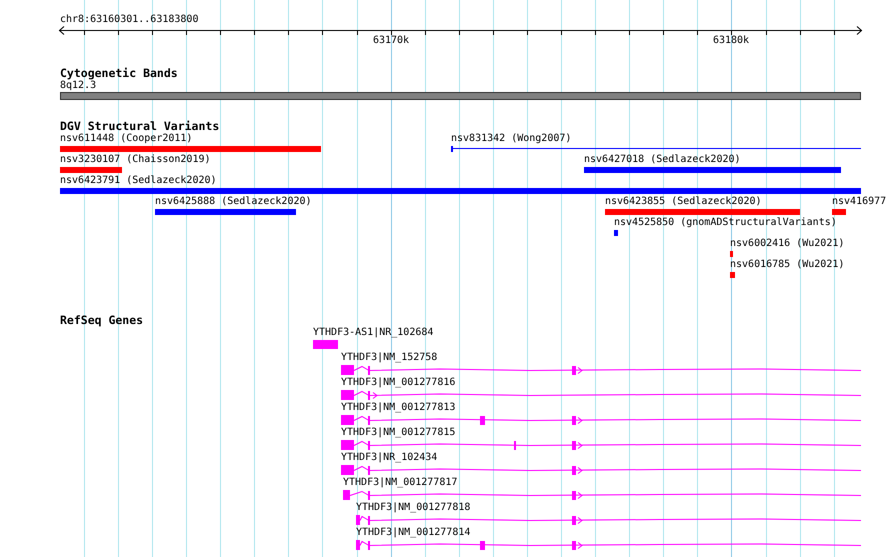  What do you see at coordinates (325, 344) in the screenshot?
I see `gene-block` at bounding box center [325, 344].